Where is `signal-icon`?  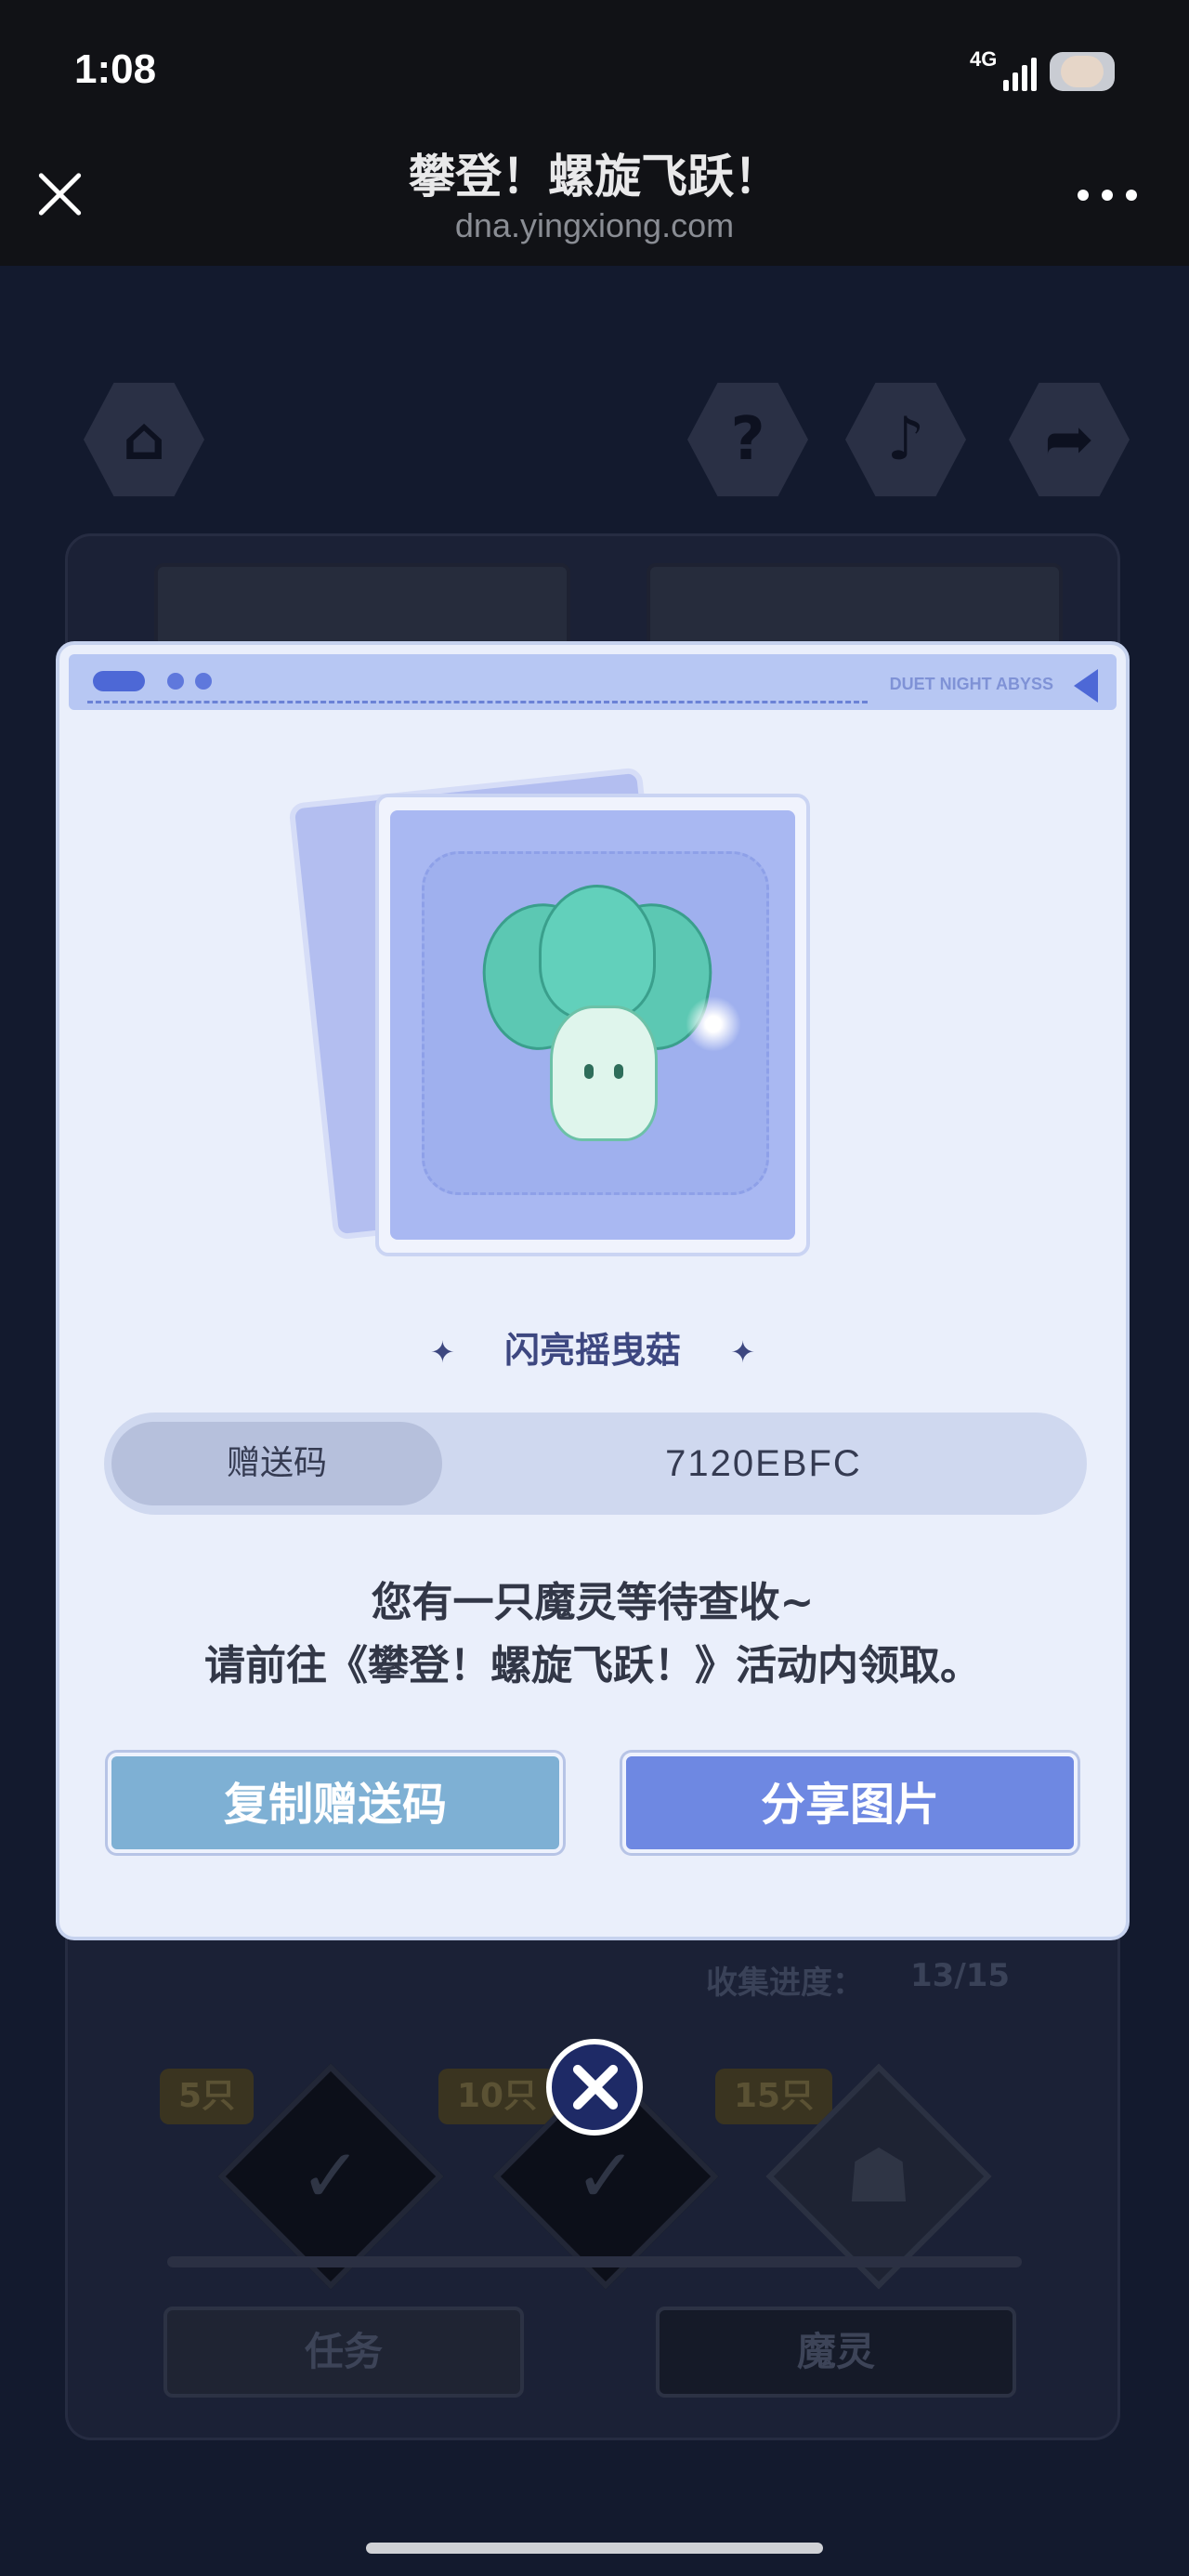 signal-icon is located at coordinates (1021, 72).